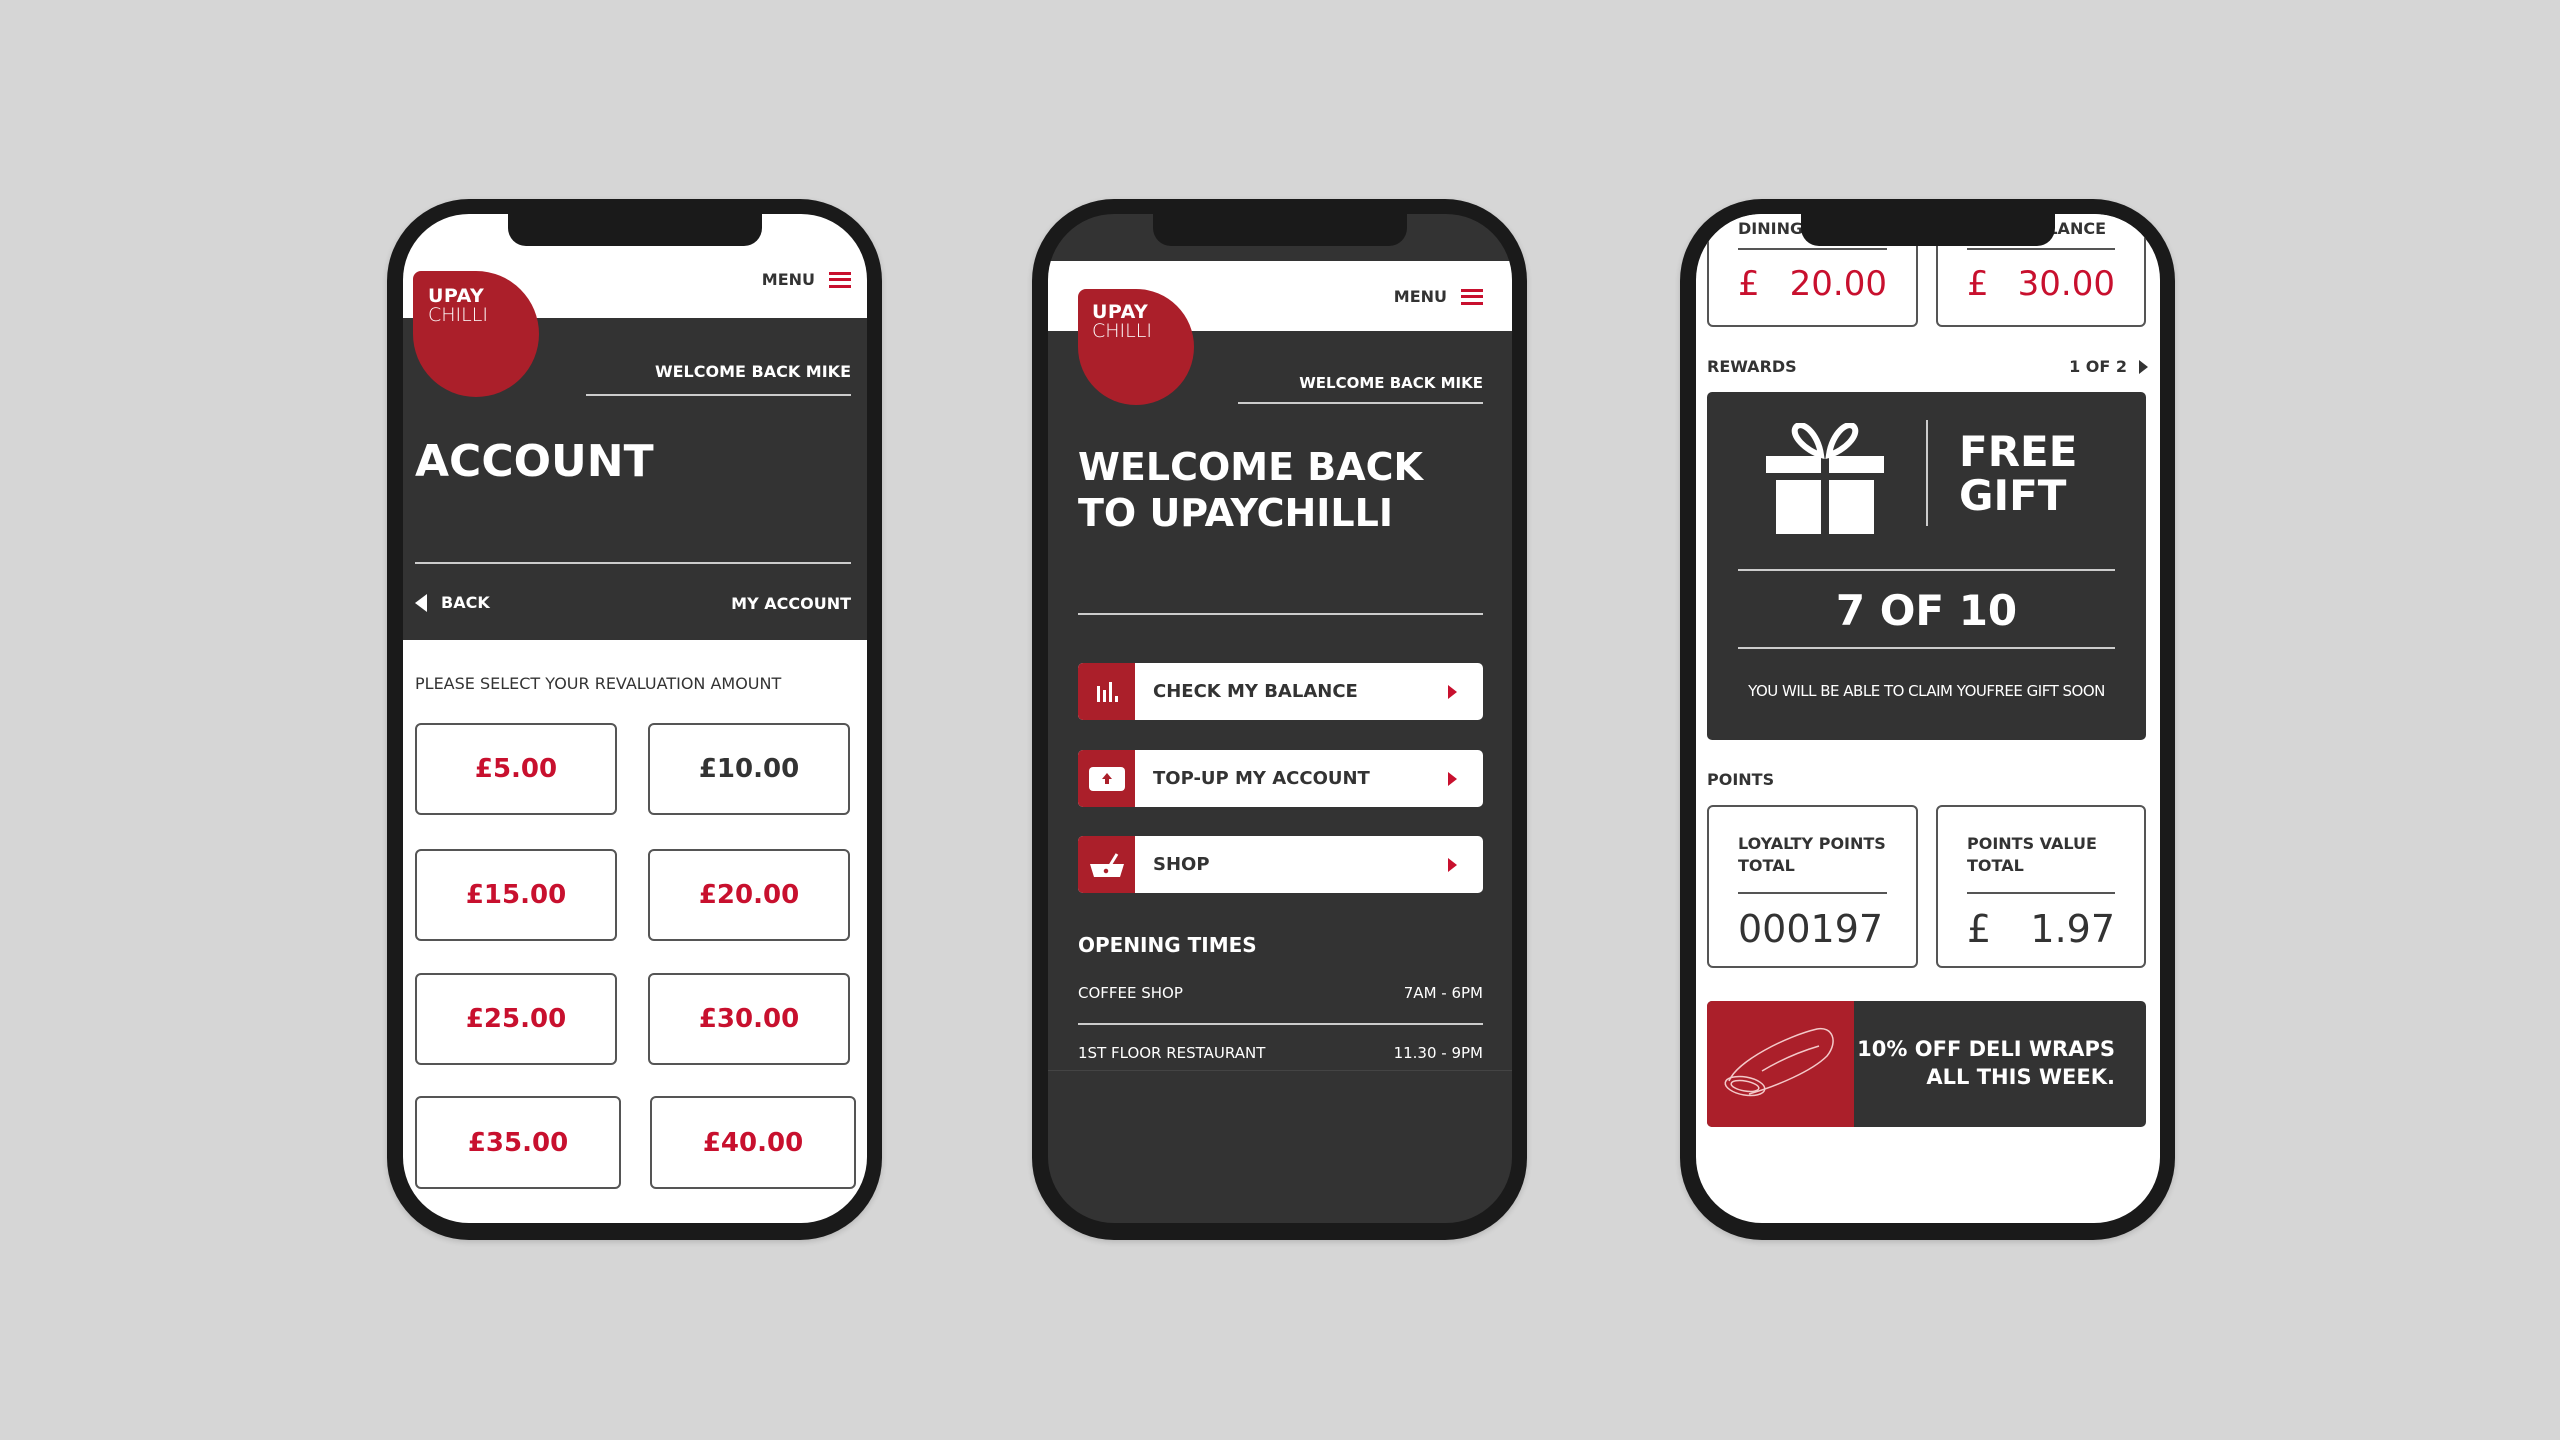  Describe the element at coordinates (1812, 843) in the screenshot. I see `label-line: LOYALTY POINTS` at that location.